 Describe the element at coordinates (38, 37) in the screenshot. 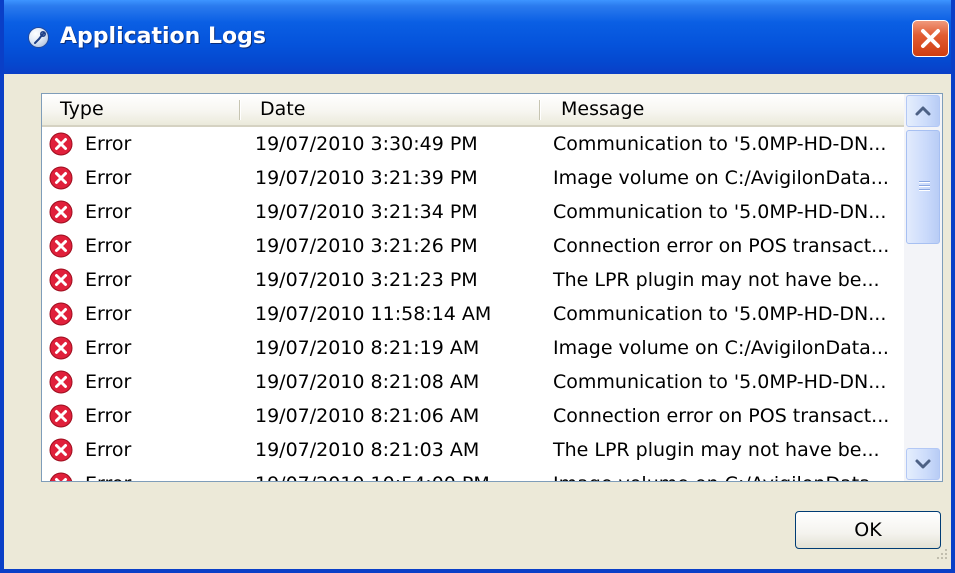

I see `app-icon` at that location.